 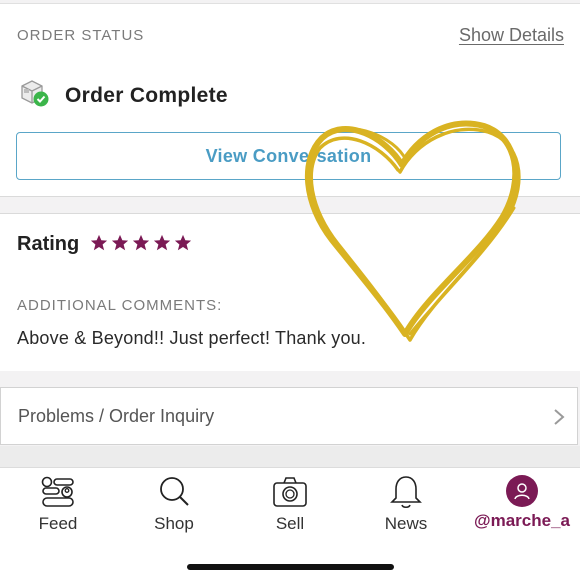 I want to click on tab-news: News, so click(x=406, y=503).